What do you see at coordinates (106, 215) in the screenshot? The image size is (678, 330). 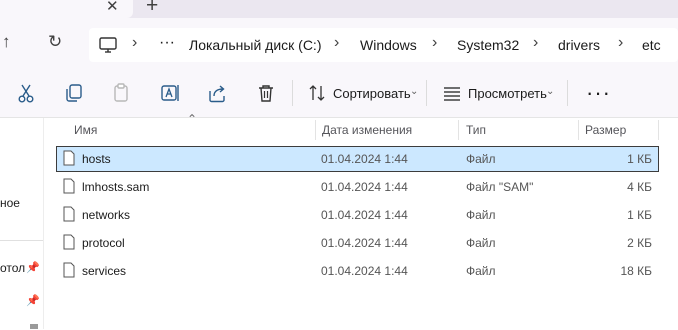 I see `file-name: networks` at bounding box center [106, 215].